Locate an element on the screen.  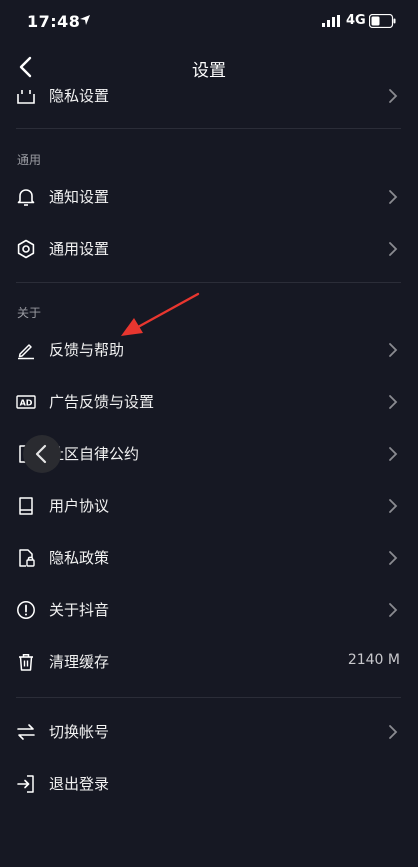
settings-row-label: 隐私政策 is located at coordinates (79, 558).